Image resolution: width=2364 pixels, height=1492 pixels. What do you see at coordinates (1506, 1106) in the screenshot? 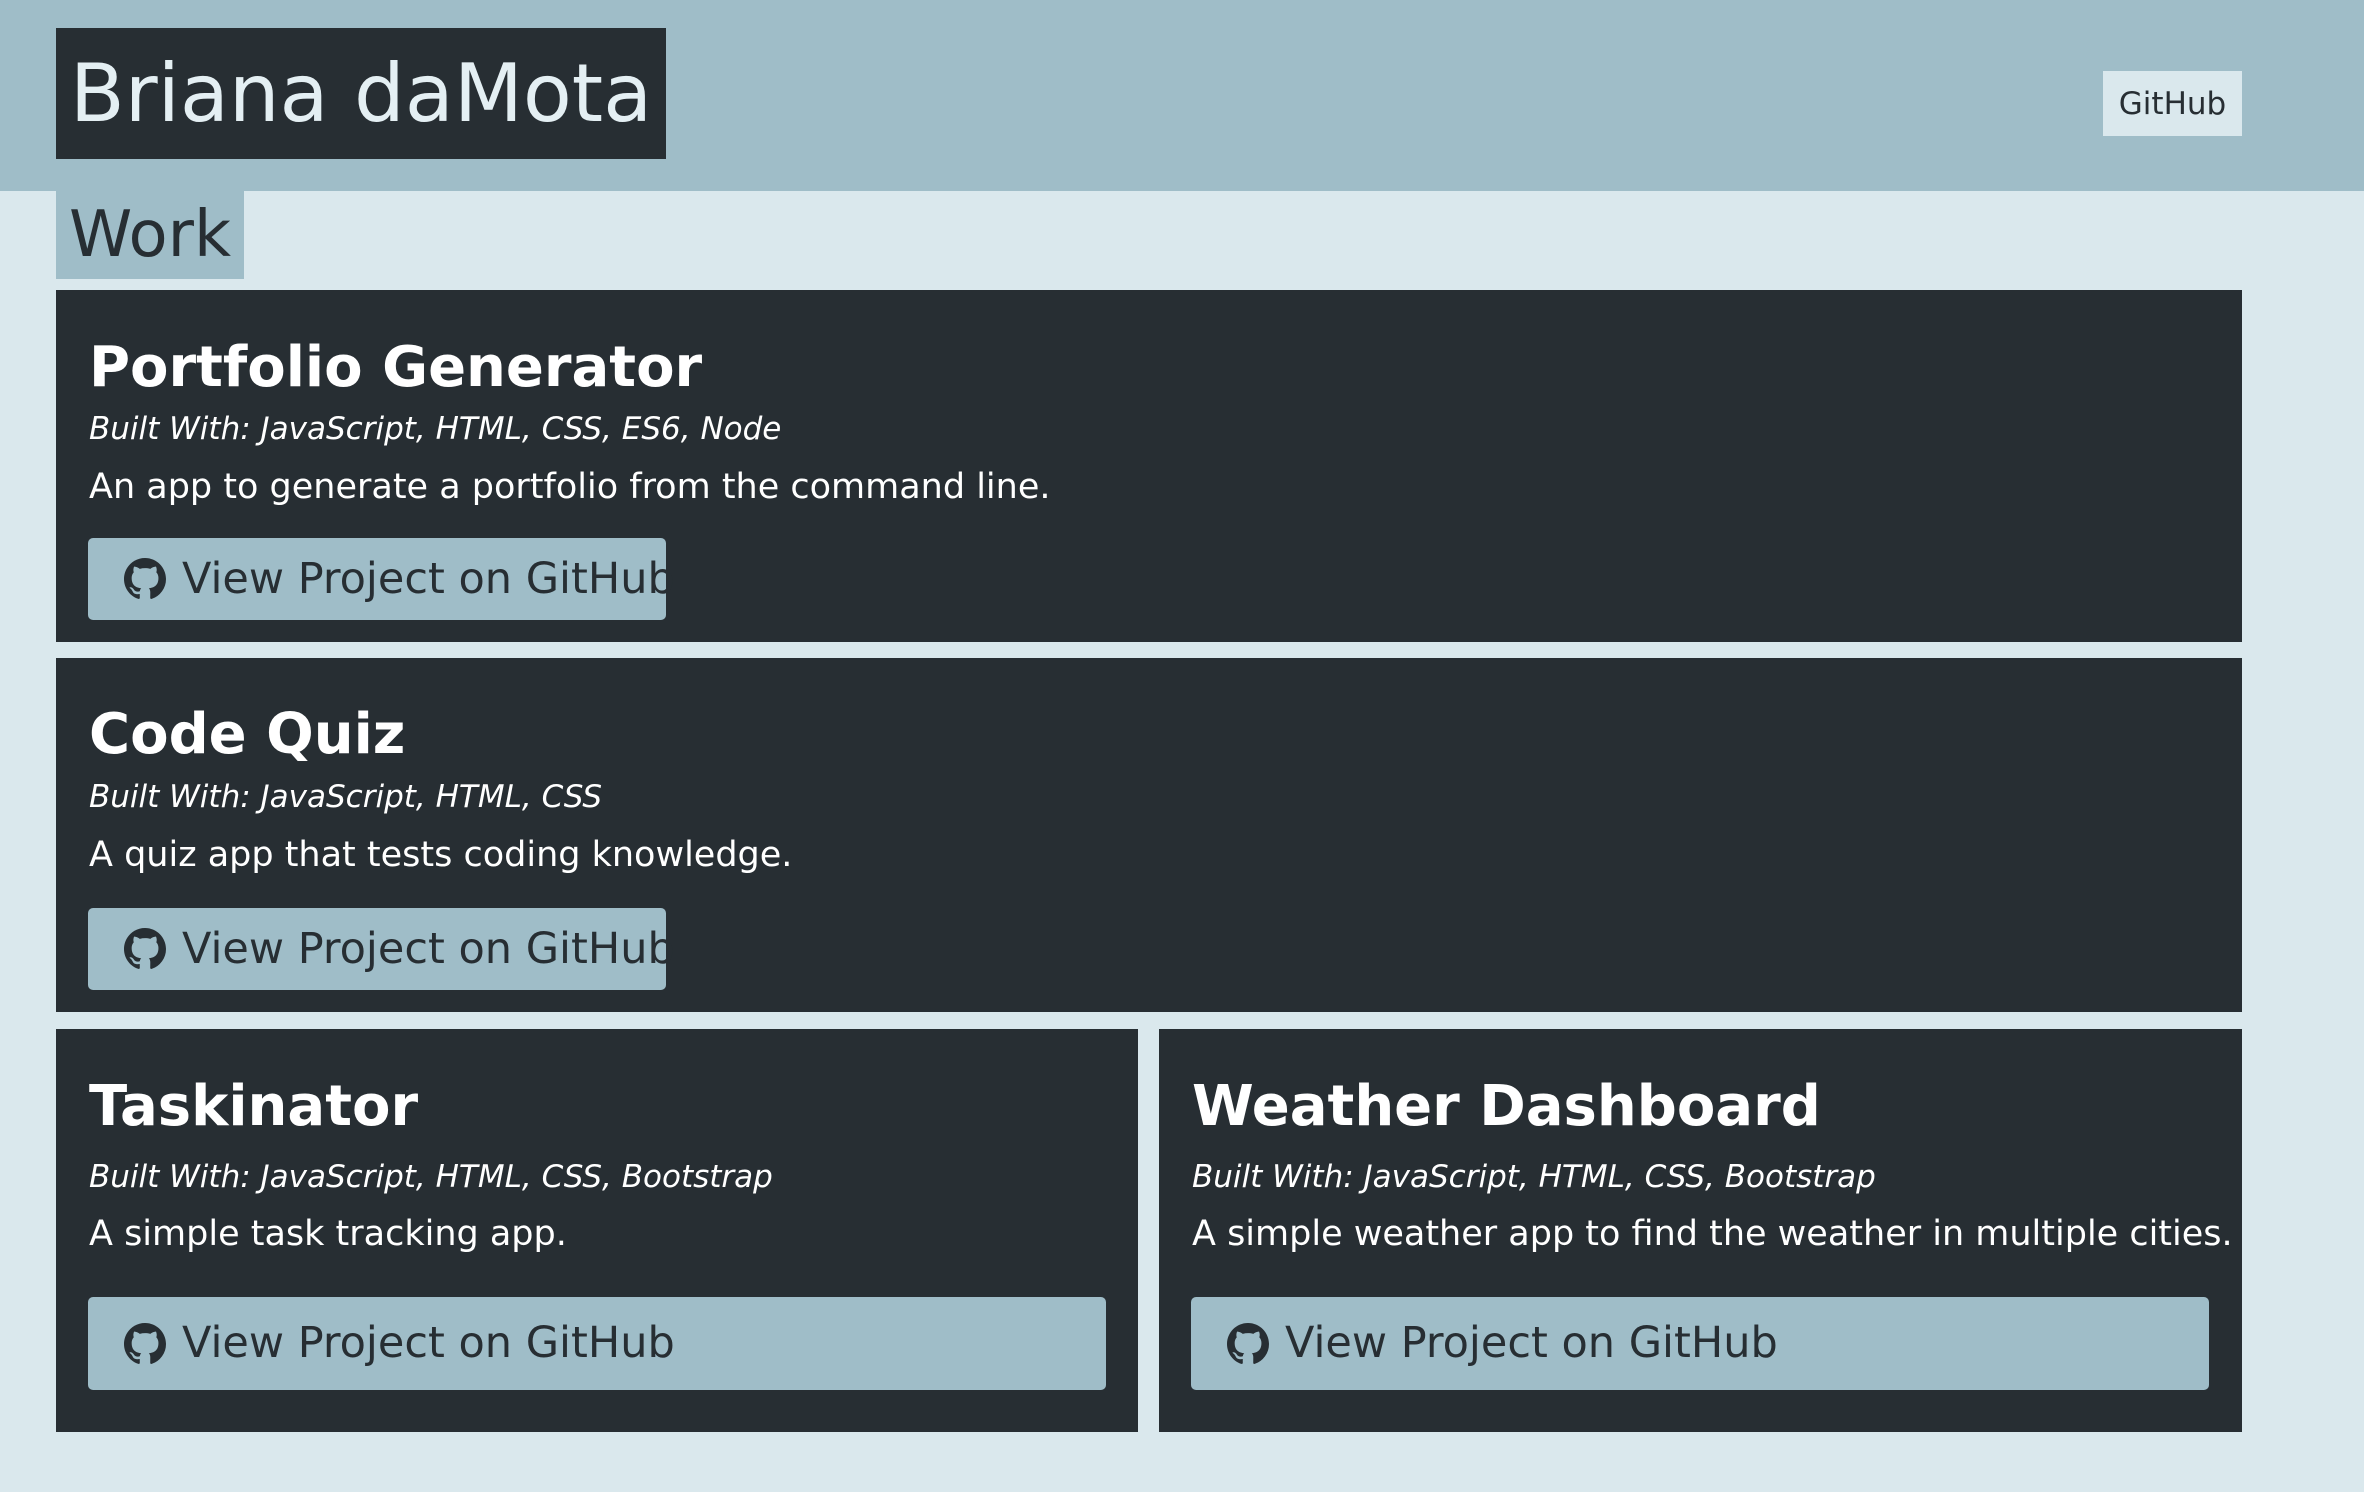
I see `project-title: Weather Dashboard` at bounding box center [1506, 1106].